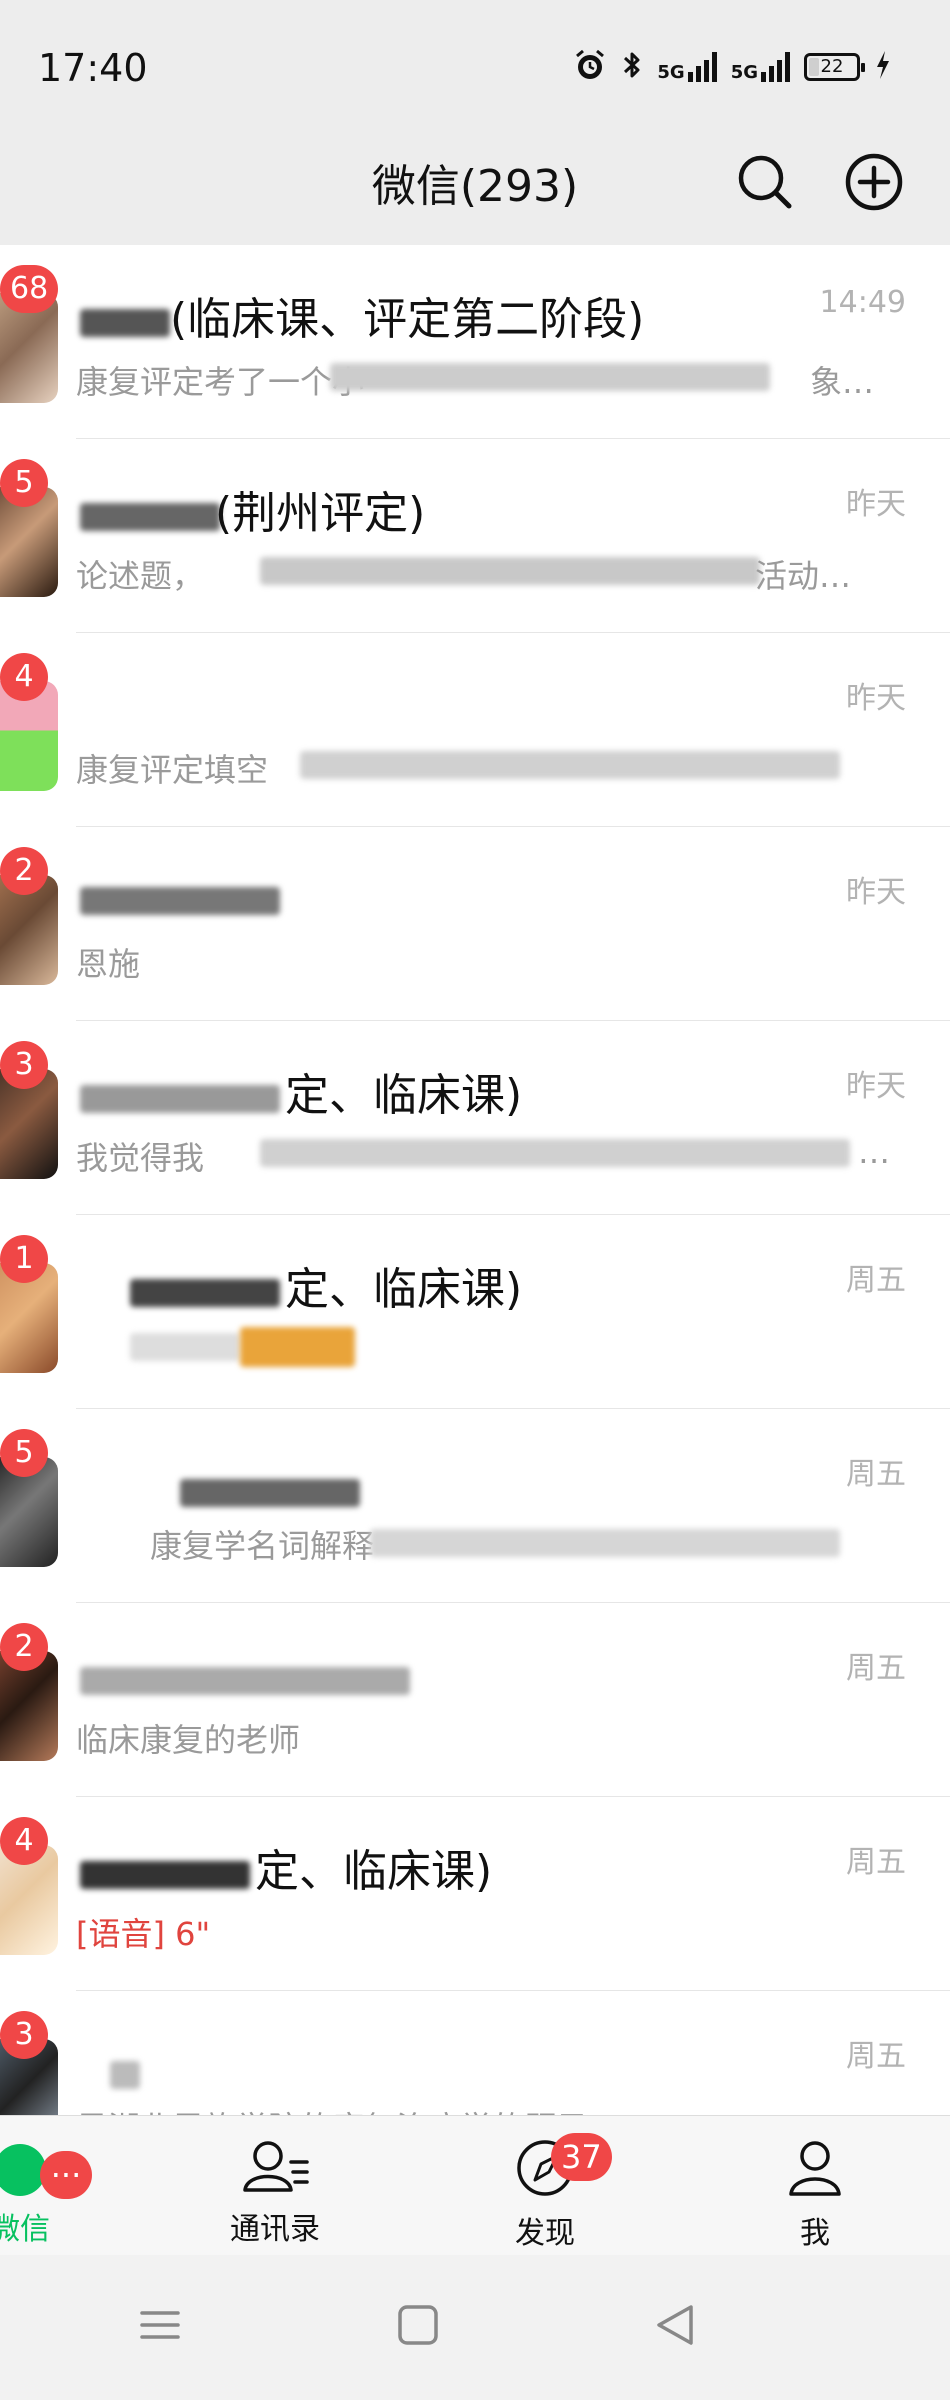 The image size is (950, 2400). I want to click on back-triangle-icon, so click(675, 2325).